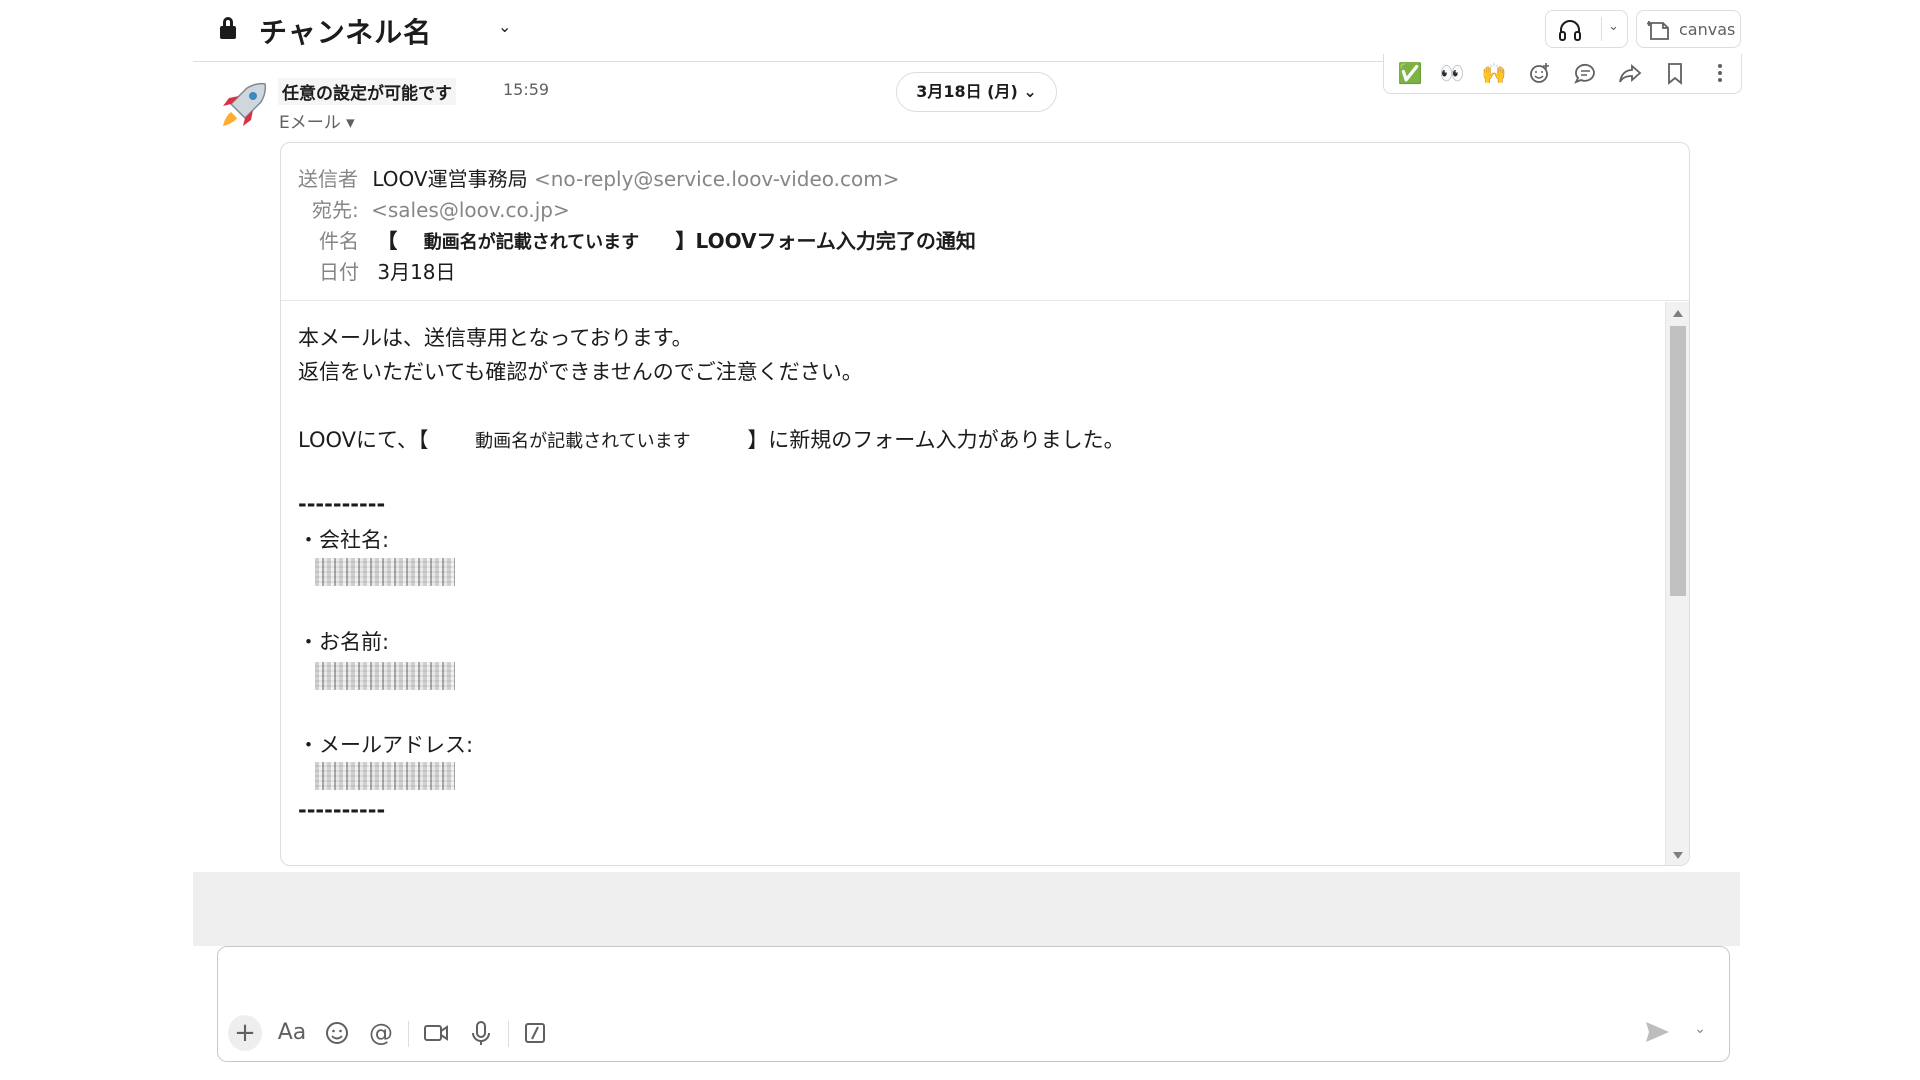  I want to click on from-label: 送信者, so click(328, 179).